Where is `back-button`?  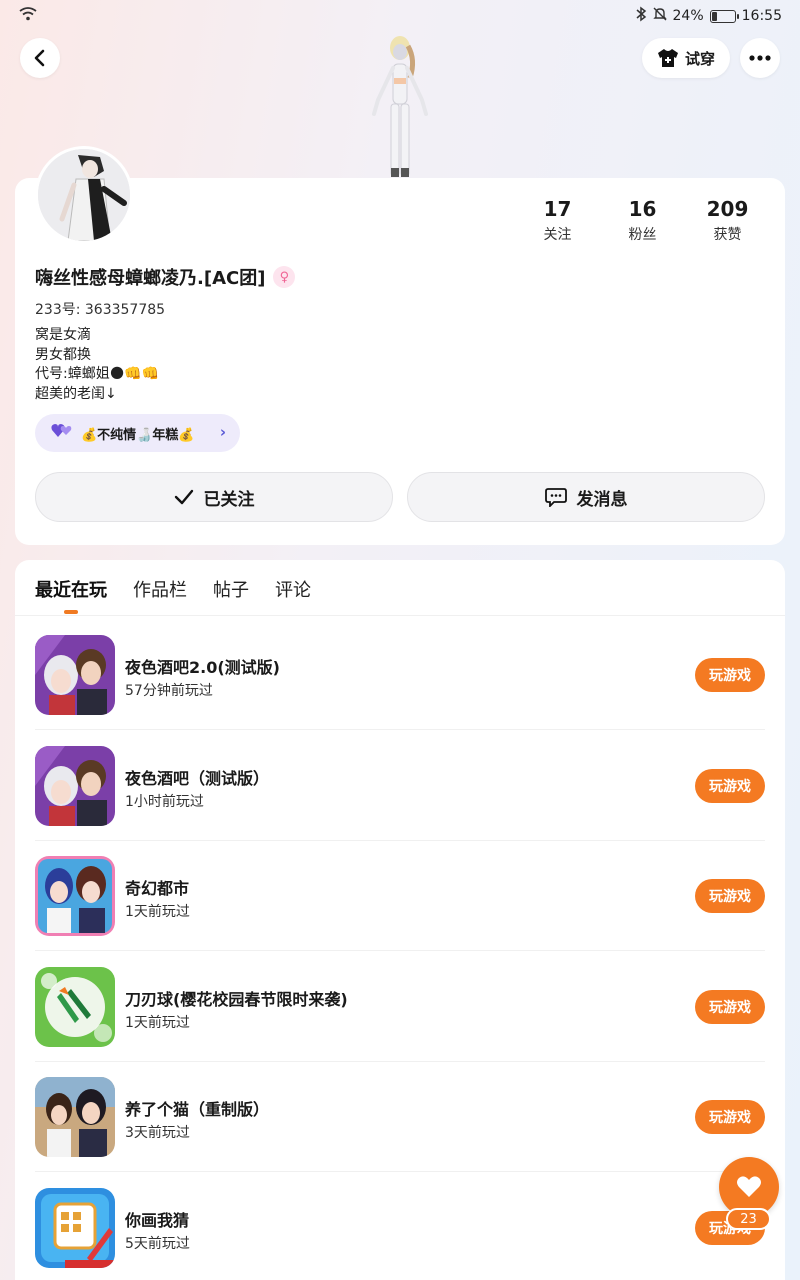
back-button is located at coordinates (40, 58).